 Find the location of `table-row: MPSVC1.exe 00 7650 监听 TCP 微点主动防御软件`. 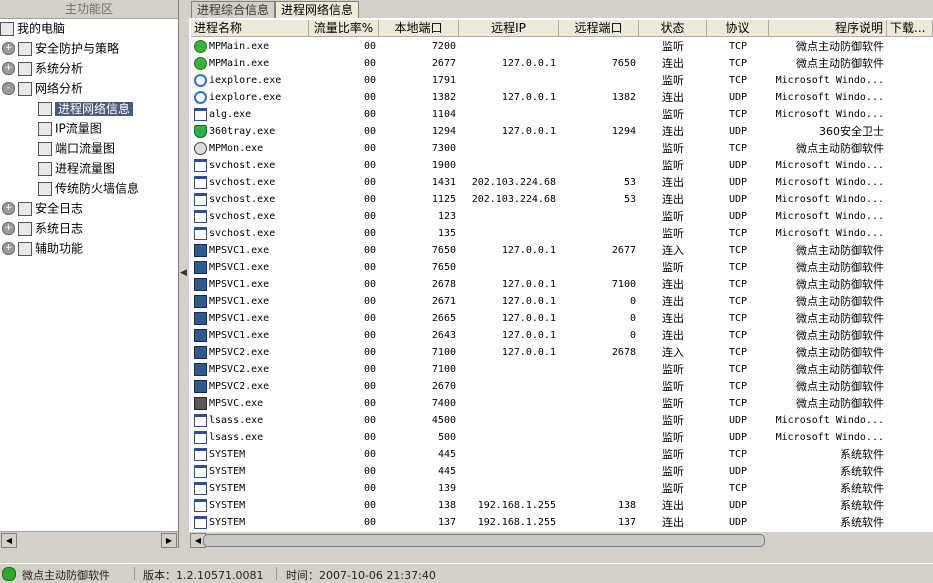

table-row: MPSVC1.exe 00 7650 监听 TCP 微点主动防御软件 is located at coordinates (561, 267).